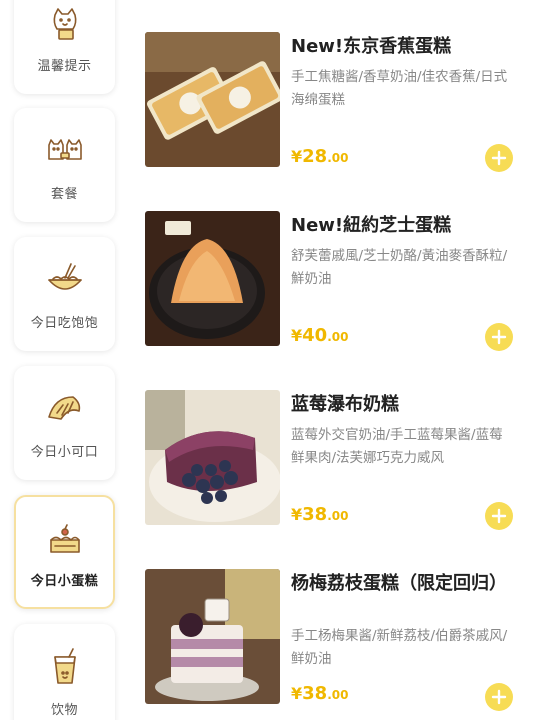 This screenshot has width=540, height=720. What do you see at coordinates (64, 47) in the screenshot?
I see `category-tips: 温馨提示` at bounding box center [64, 47].